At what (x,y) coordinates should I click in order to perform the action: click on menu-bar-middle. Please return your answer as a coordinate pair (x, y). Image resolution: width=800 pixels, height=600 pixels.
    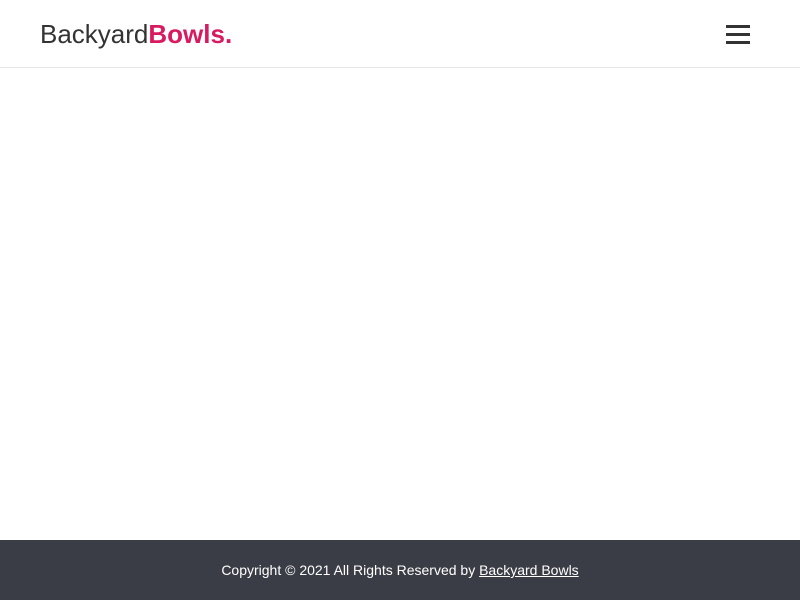
    Looking at the image, I should click on (738, 34).